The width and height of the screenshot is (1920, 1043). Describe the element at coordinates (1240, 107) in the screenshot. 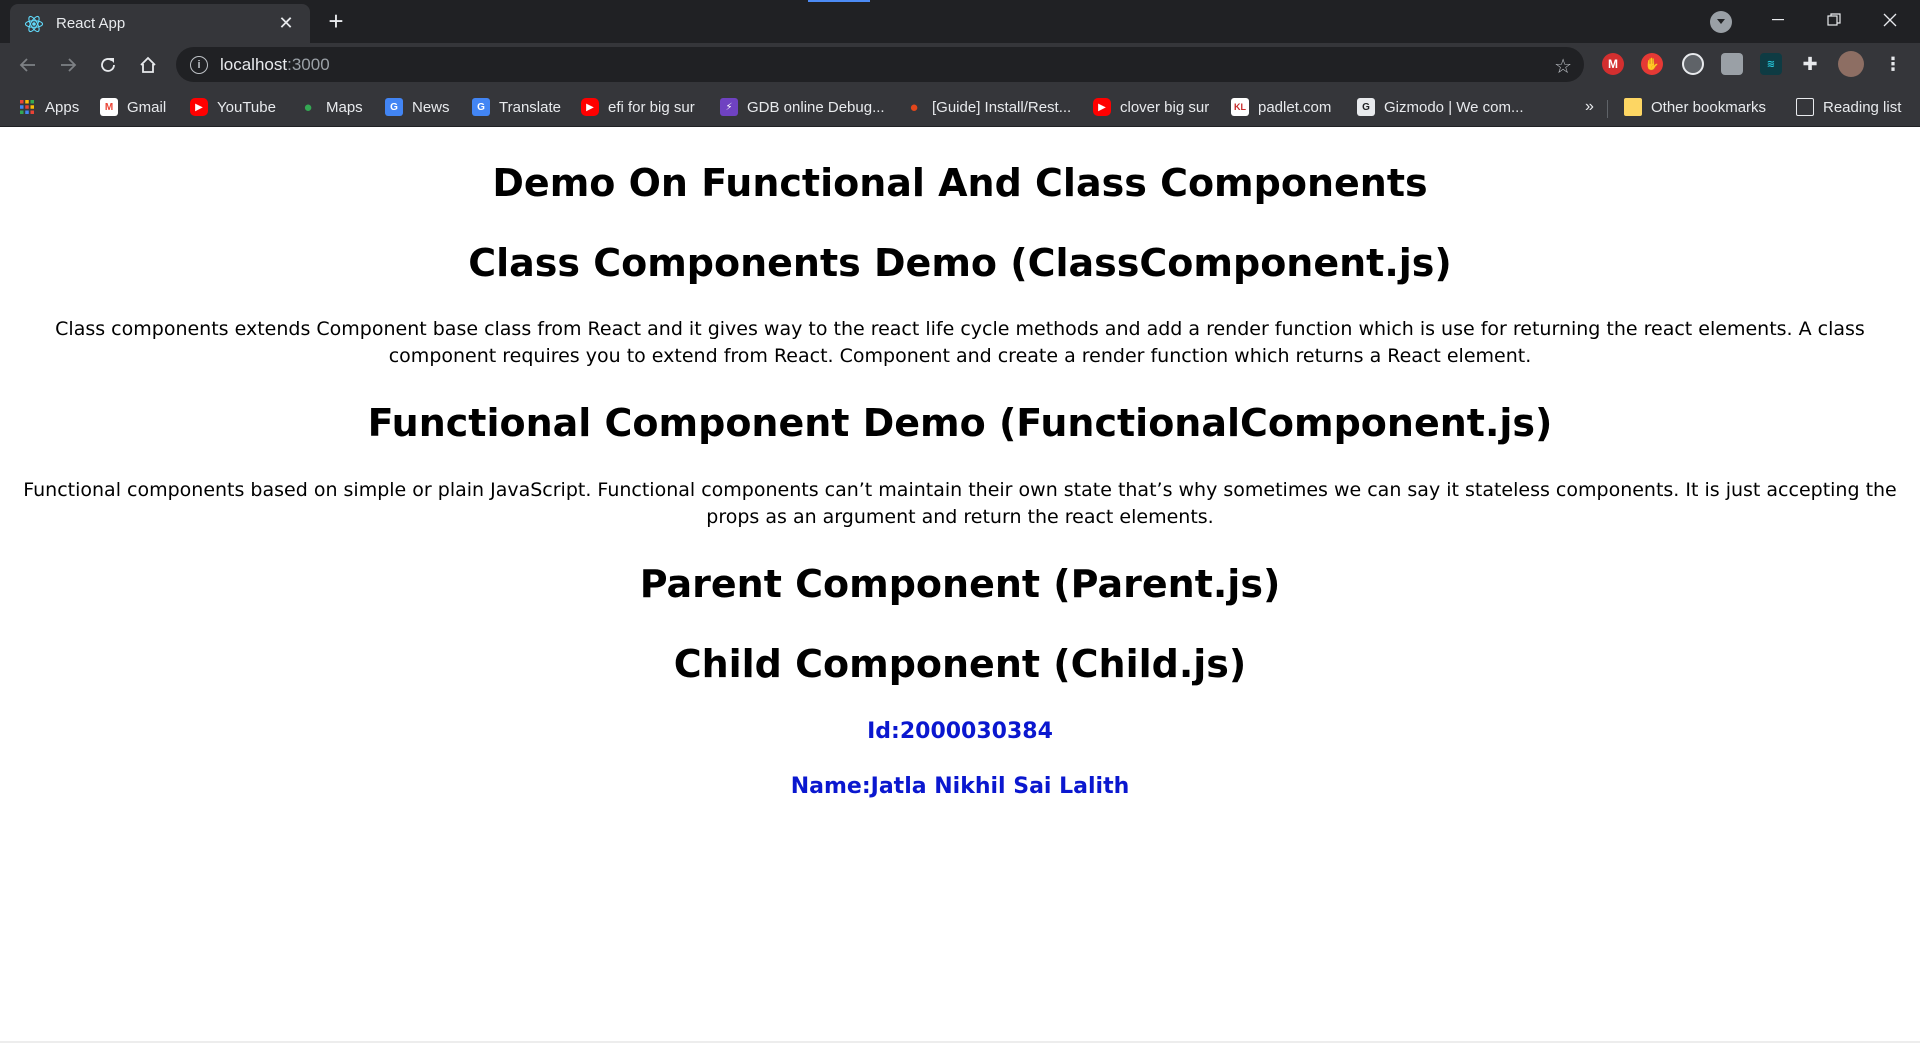

I see `padlet-icon: KL` at that location.